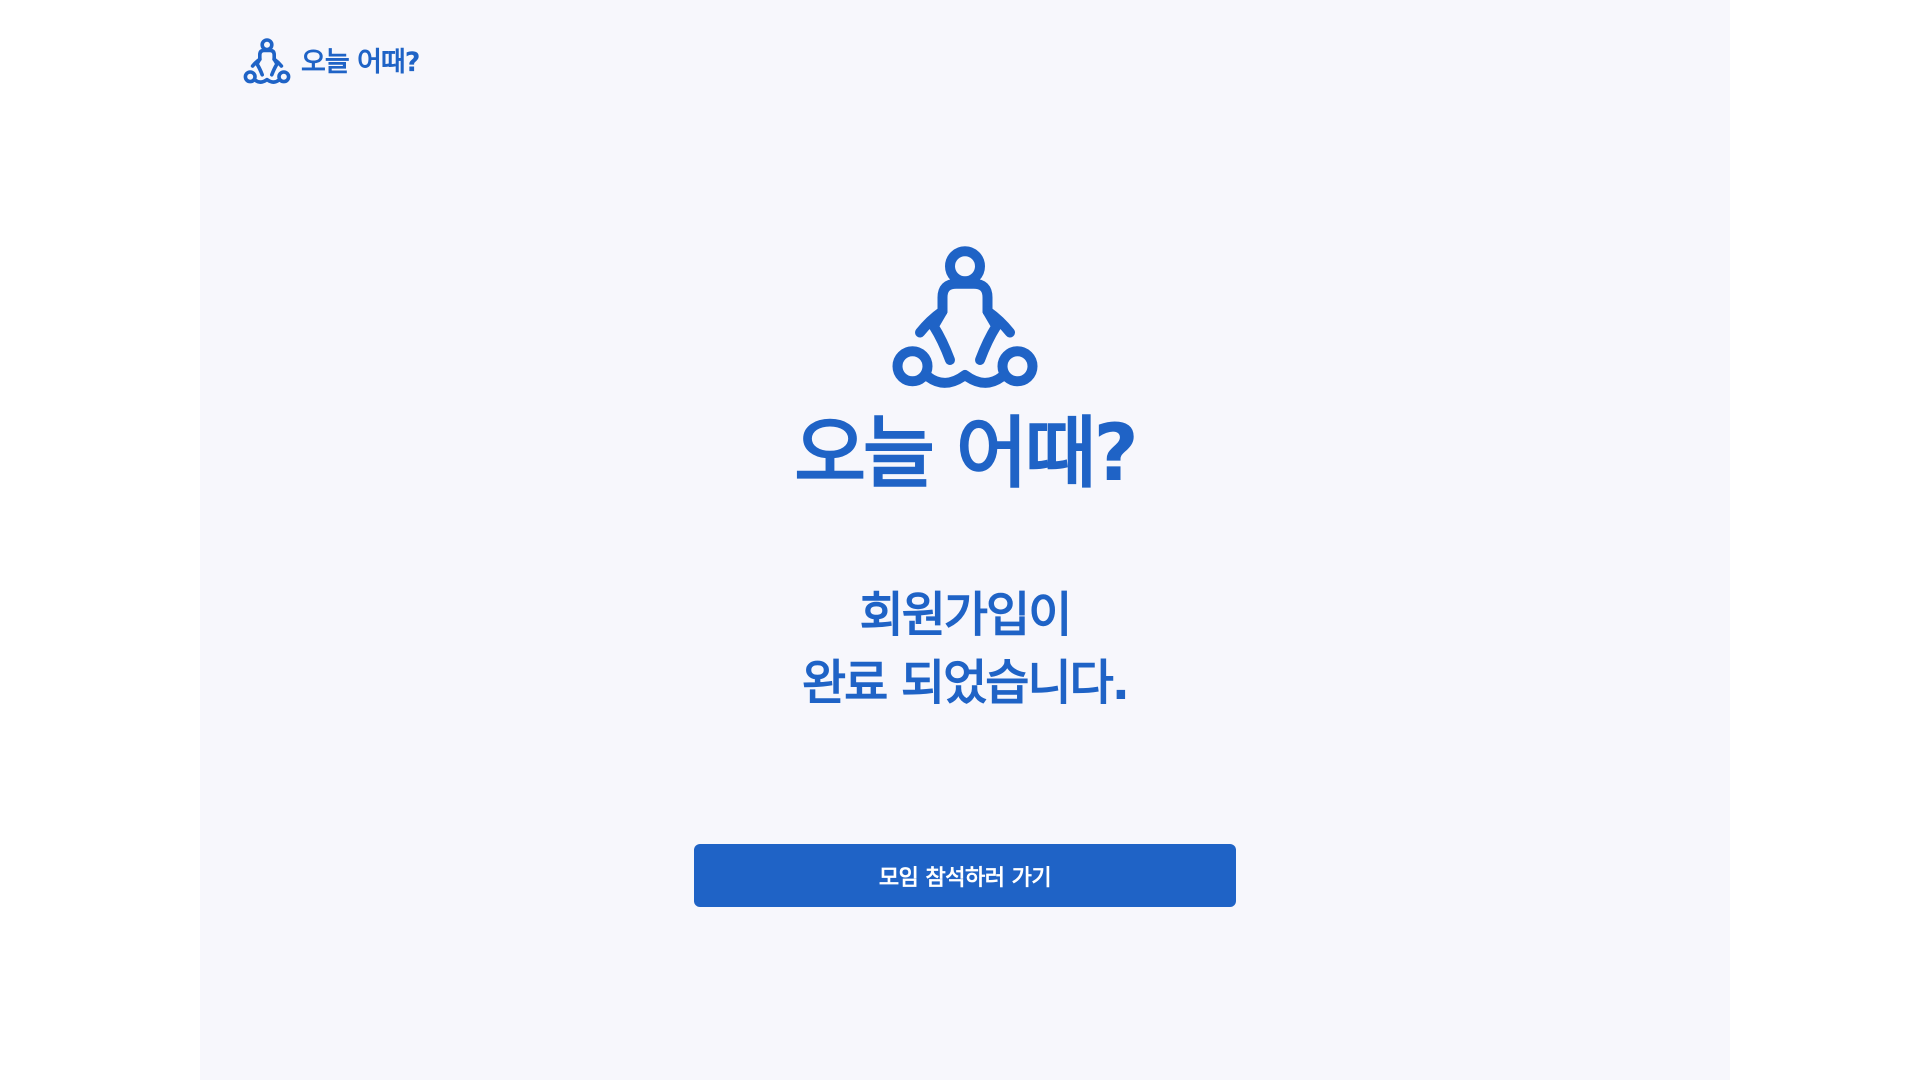 Image resolution: width=1920 pixels, height=1080 pixels. What do you see at coordinates (360, 62) in the screenshot?
I see `header-brand: 오늘 어때?` at bounding box center [360, 62].